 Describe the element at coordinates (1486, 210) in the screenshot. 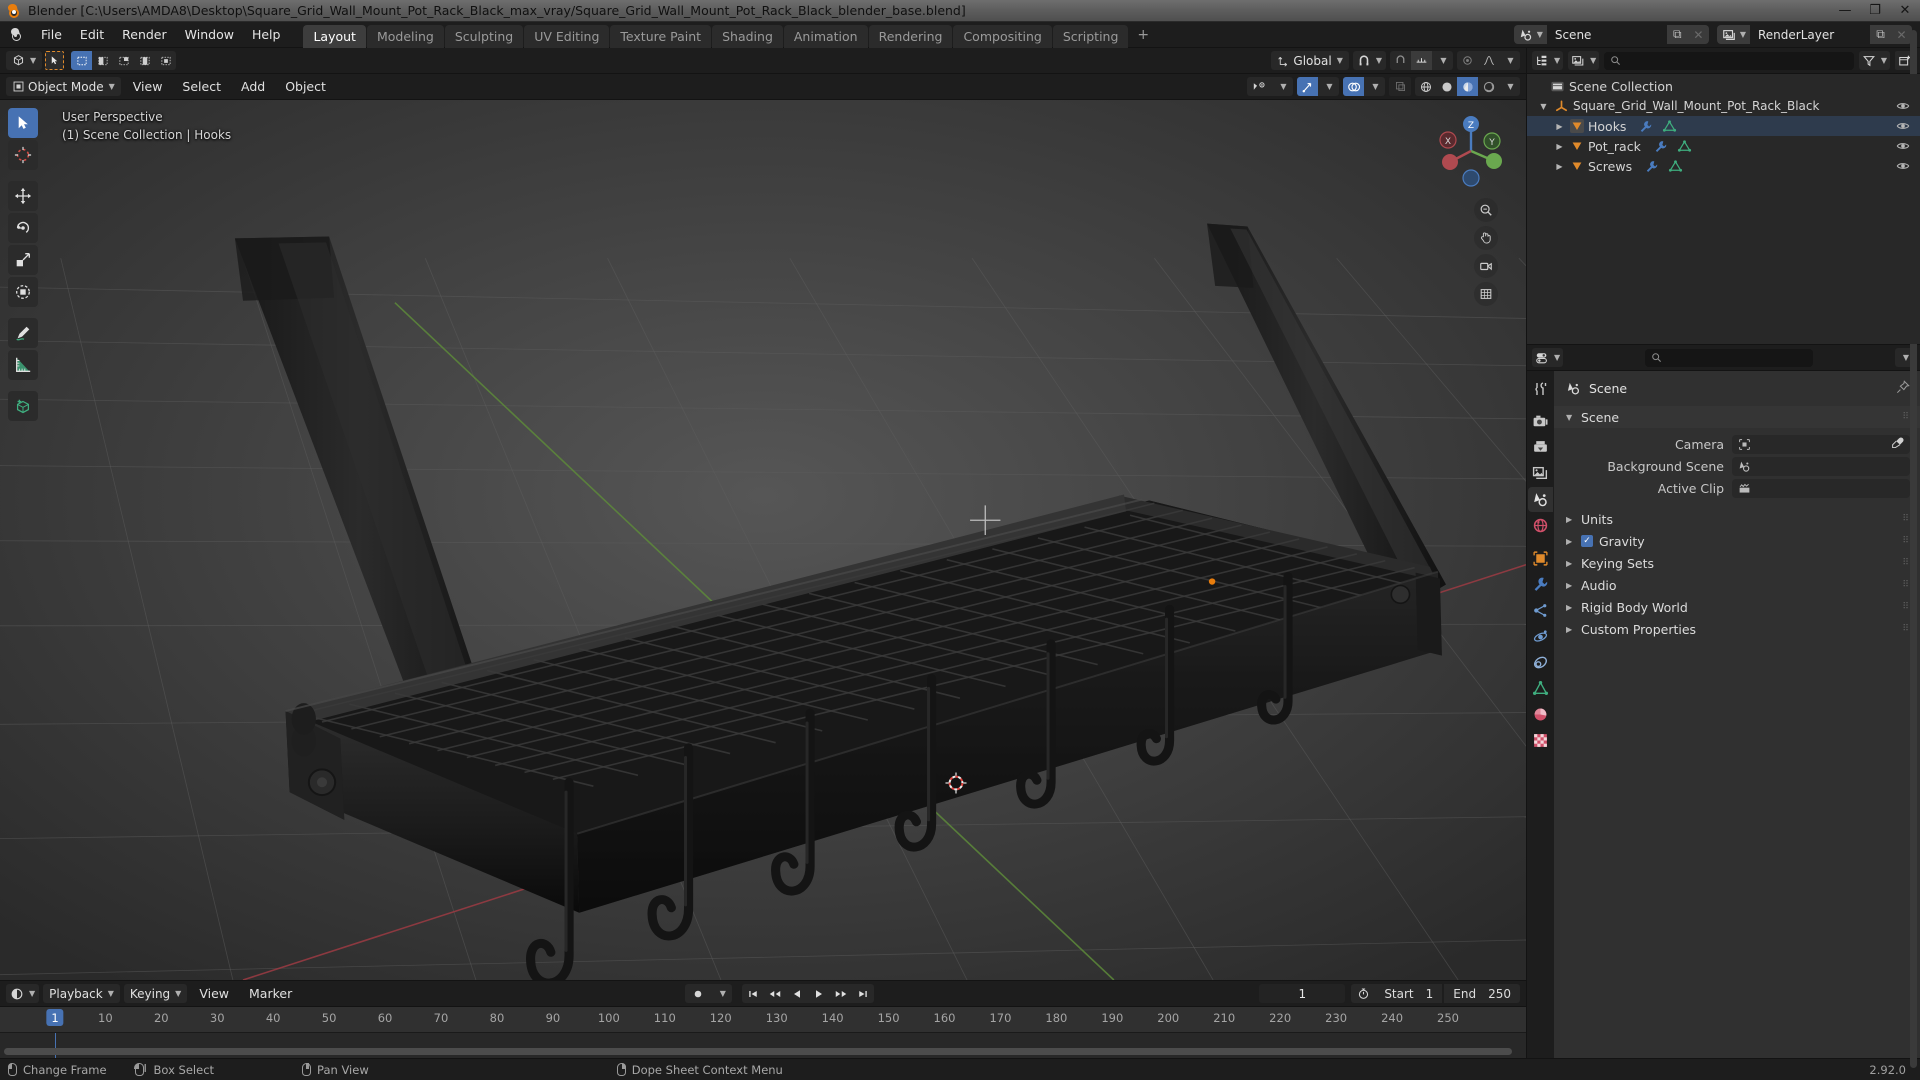

I see `zoom-view-icon` at that location.